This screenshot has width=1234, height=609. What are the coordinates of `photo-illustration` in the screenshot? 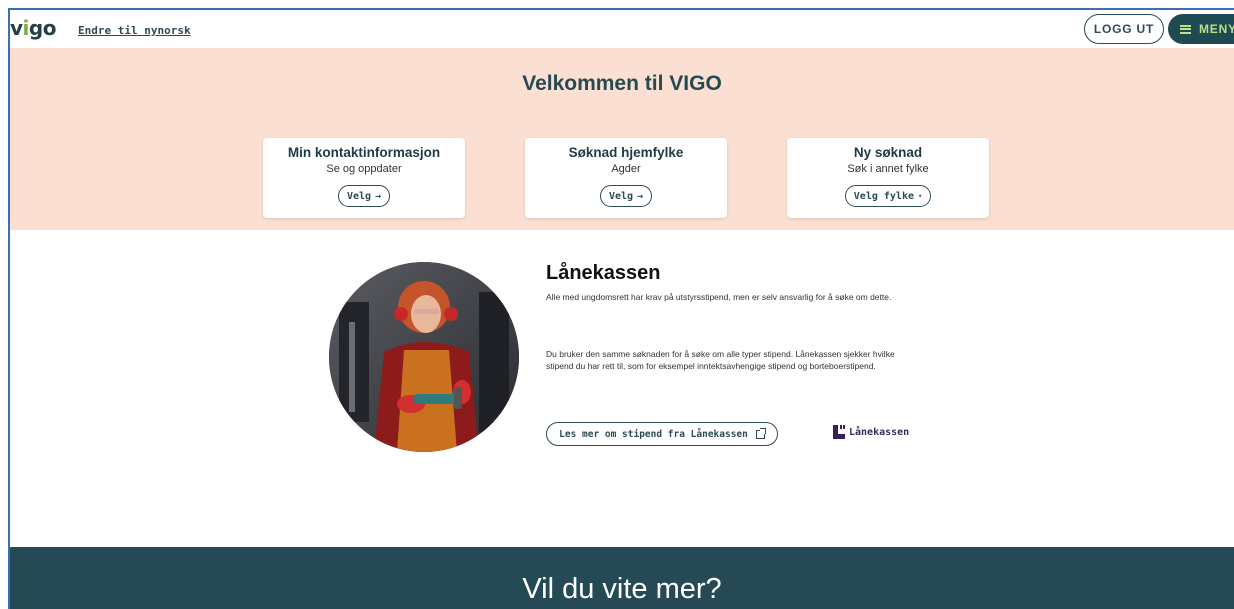 It's located at (424, 357).